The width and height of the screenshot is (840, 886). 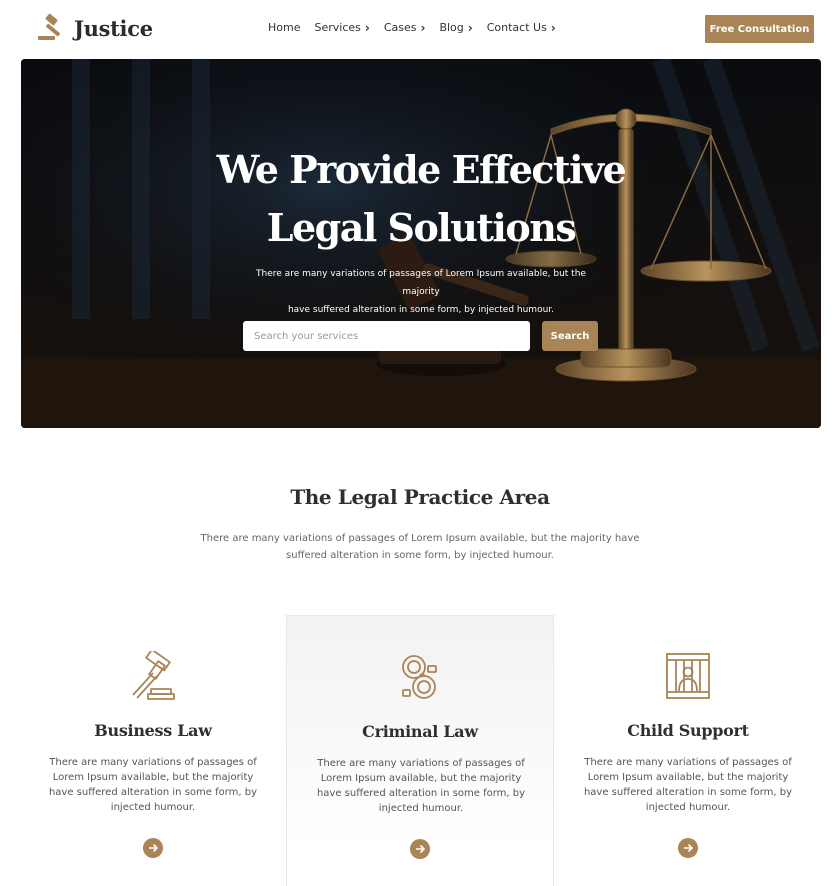 I want to click on nav-services: Services ›, so click(x=341, y=27).